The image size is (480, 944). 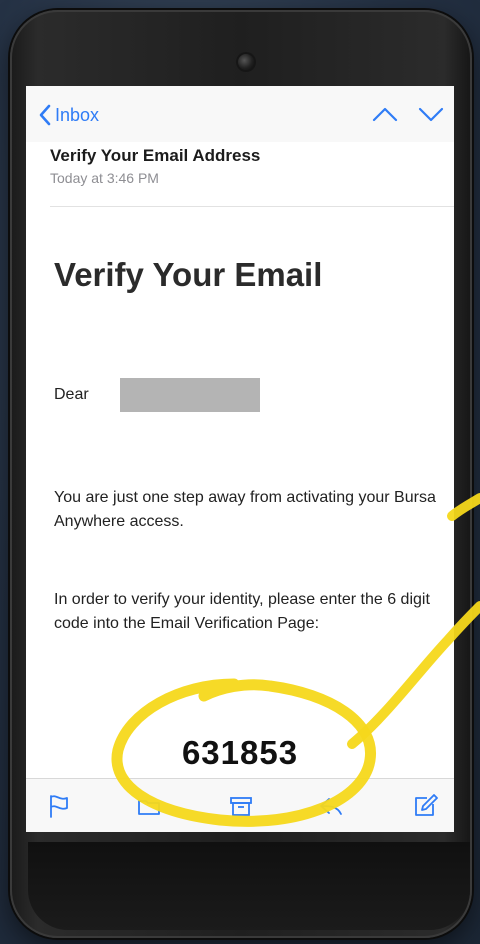 I want to click on redacted-name, so click(x=190, y=395).